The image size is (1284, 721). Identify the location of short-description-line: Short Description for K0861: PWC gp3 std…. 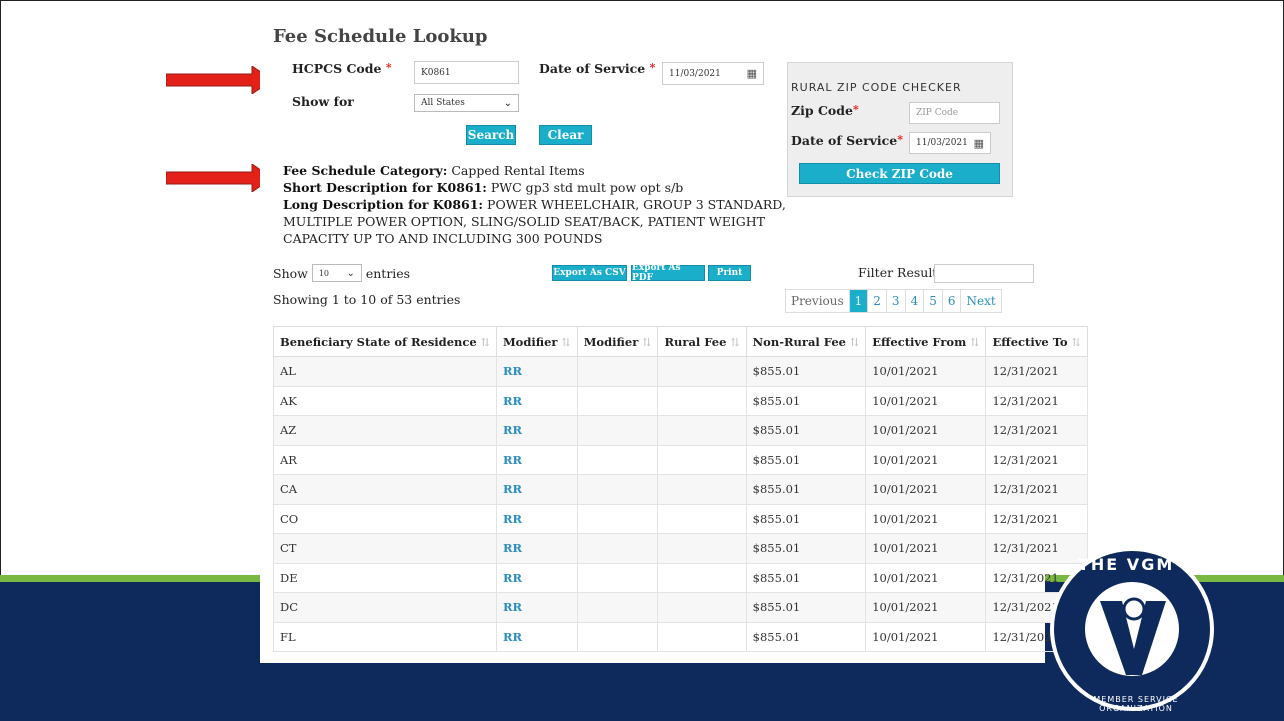
(483, 187).